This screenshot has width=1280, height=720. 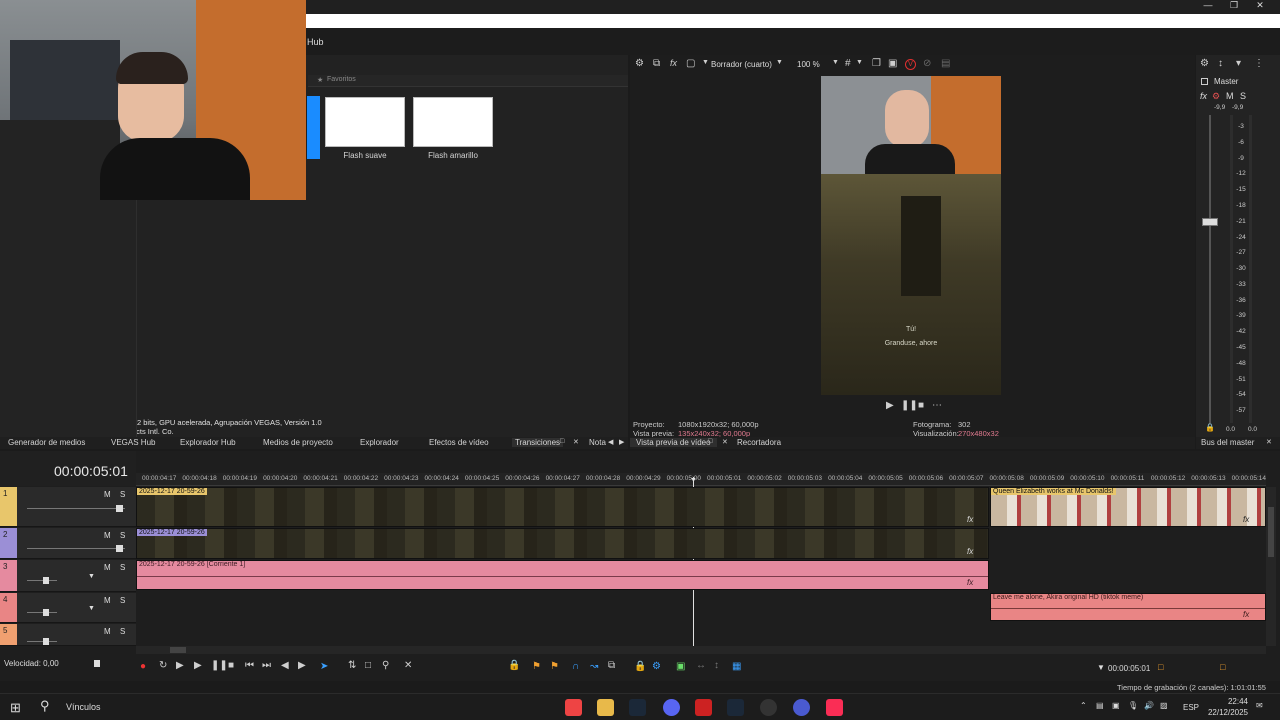 What do you see at coordinates (1246, 519) in the screenshot?
I see `v1b-fx-icon: fx` at bounding box center [1246, 519].